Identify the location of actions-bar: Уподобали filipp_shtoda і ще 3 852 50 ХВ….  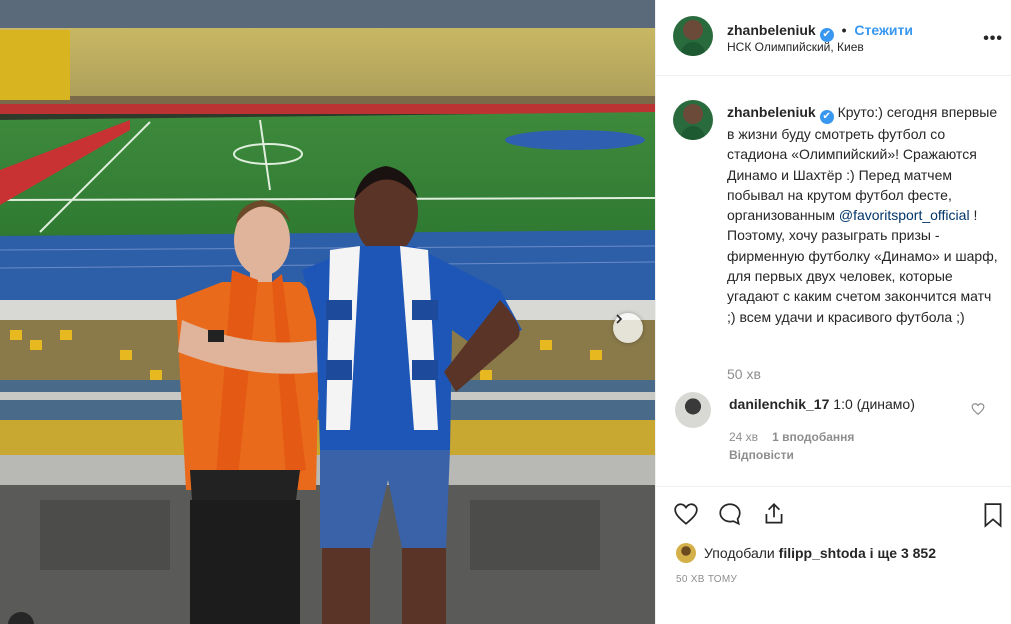
(833, 555).